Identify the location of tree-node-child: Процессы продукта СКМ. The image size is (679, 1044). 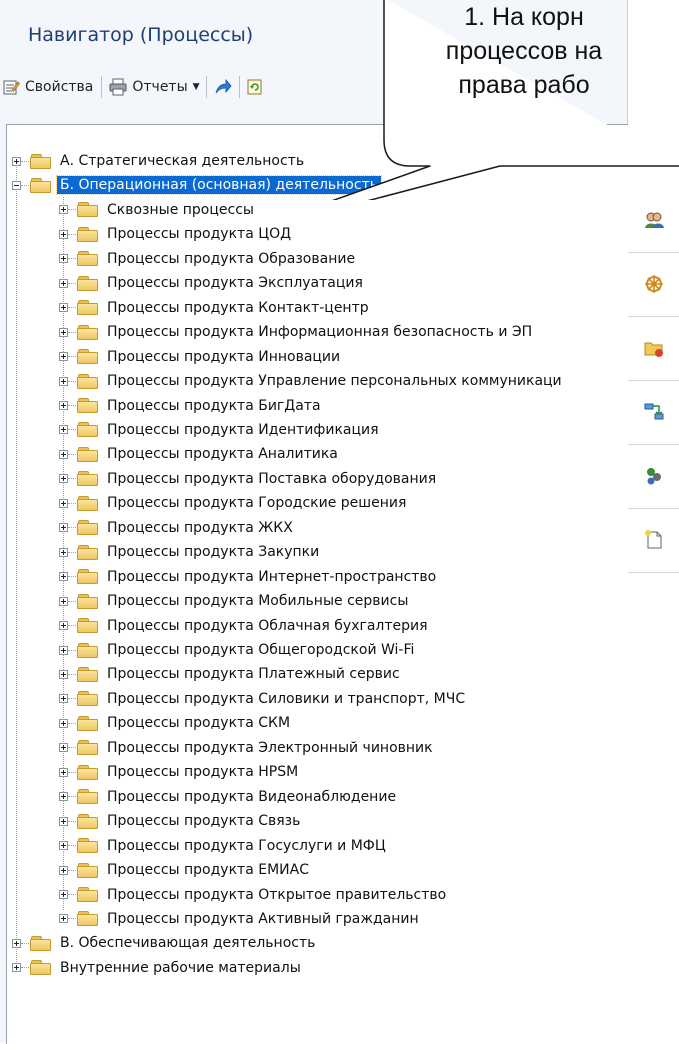
(176, 723).